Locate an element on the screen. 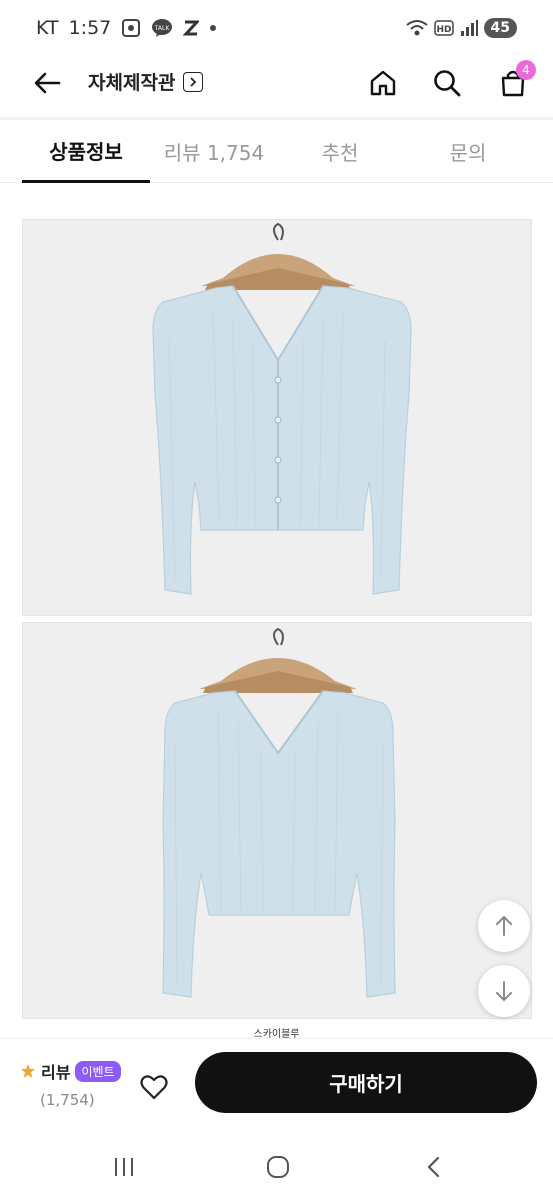 Image resolution: width=553 pixels, height=1200 pixels. status-right: HD 45 is located at coordinates (461, 28).